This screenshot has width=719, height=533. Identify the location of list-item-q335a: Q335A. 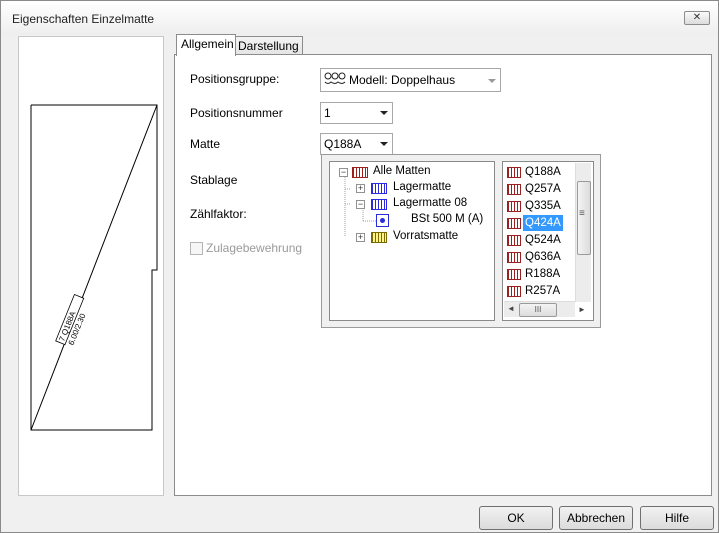
(540, 206).